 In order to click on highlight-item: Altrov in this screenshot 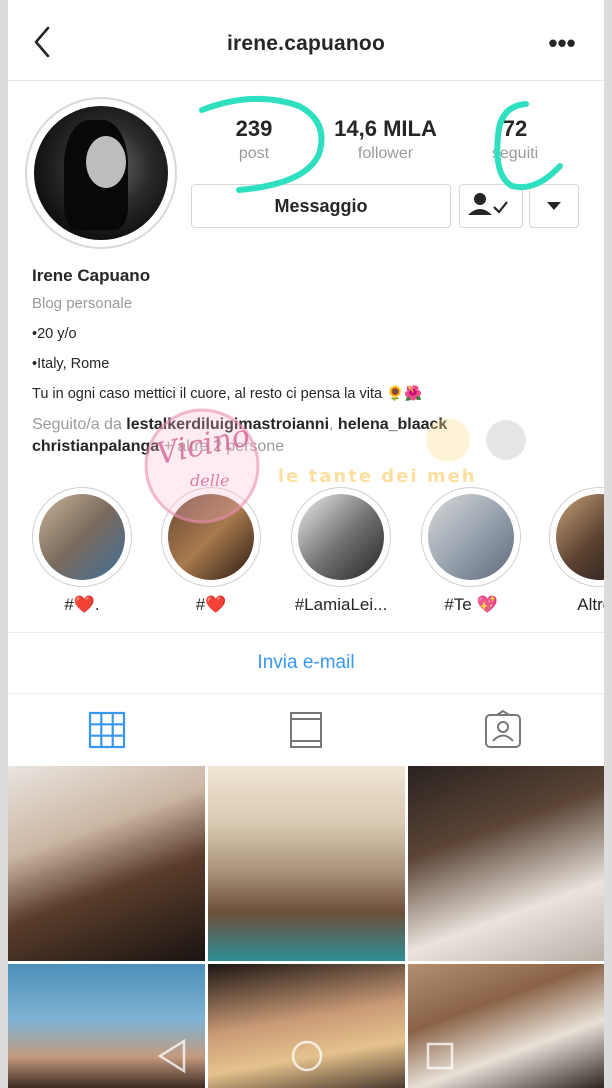, I will do `click(576, 551)`.